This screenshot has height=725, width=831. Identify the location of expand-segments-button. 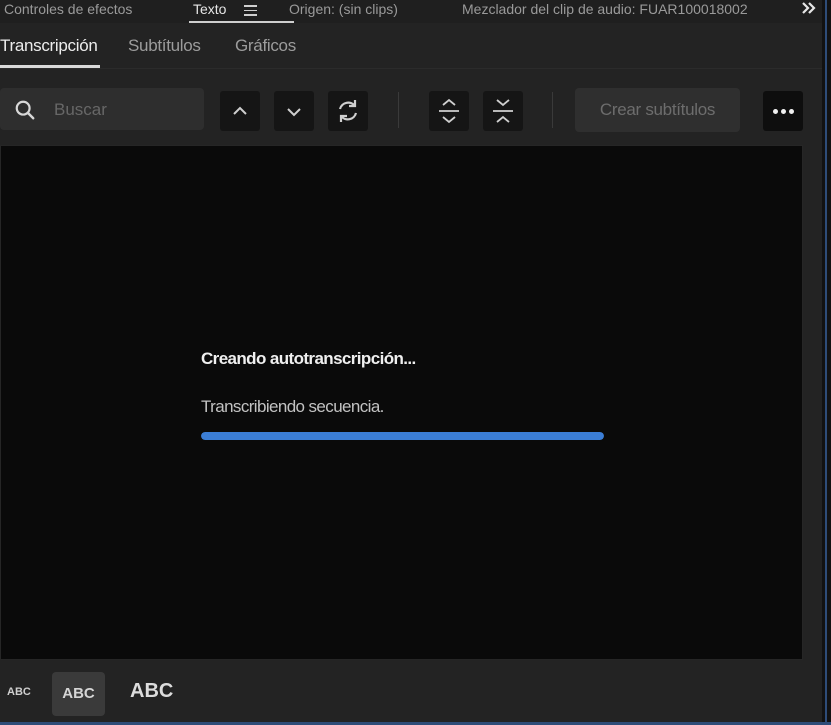
(449, 111).